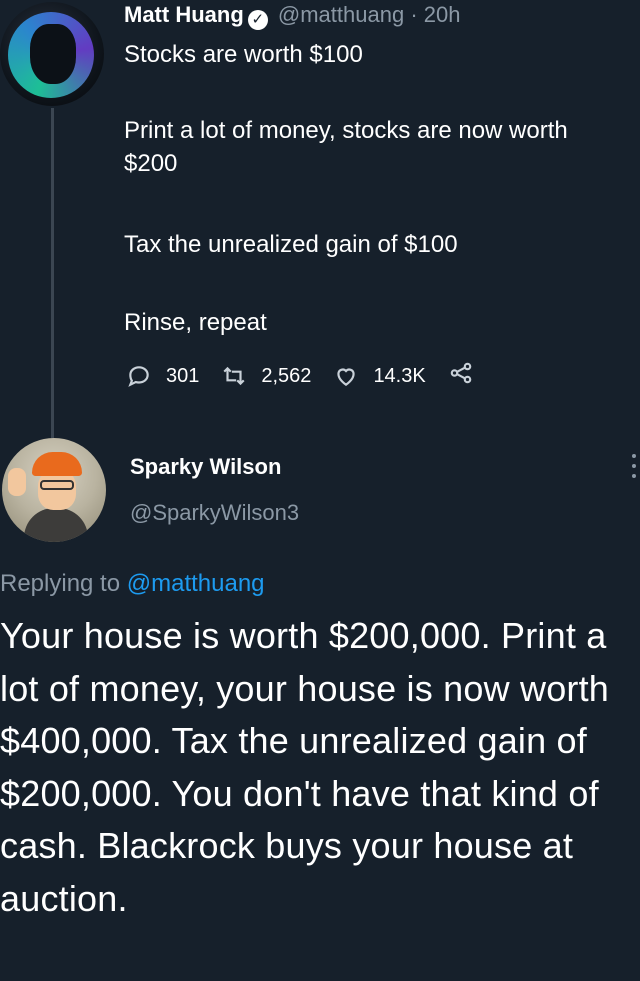 The height and width of the screenshot is (981, 640). I want to click on reply-author-name: Sparky Wilson, so click(205, 467).